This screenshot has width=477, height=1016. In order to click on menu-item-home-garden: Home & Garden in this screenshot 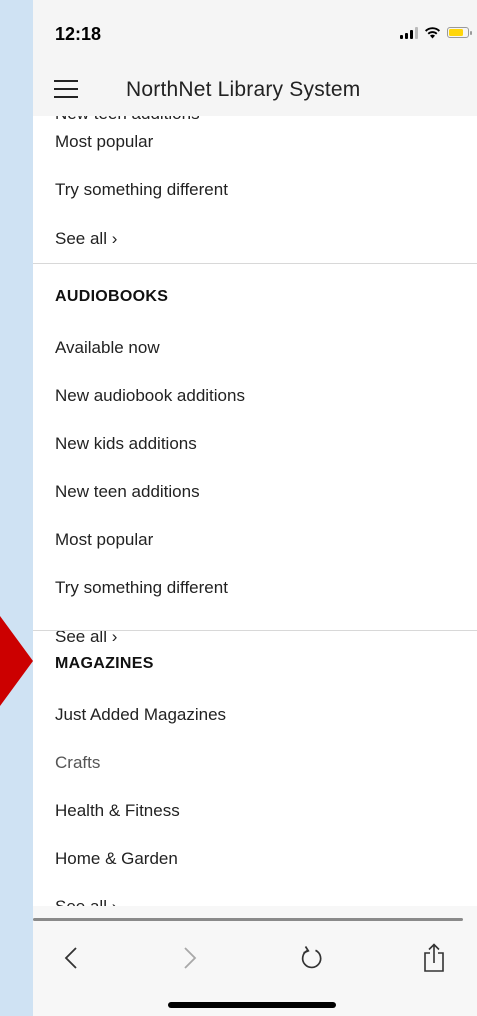, I will do `click(116, 859)`.